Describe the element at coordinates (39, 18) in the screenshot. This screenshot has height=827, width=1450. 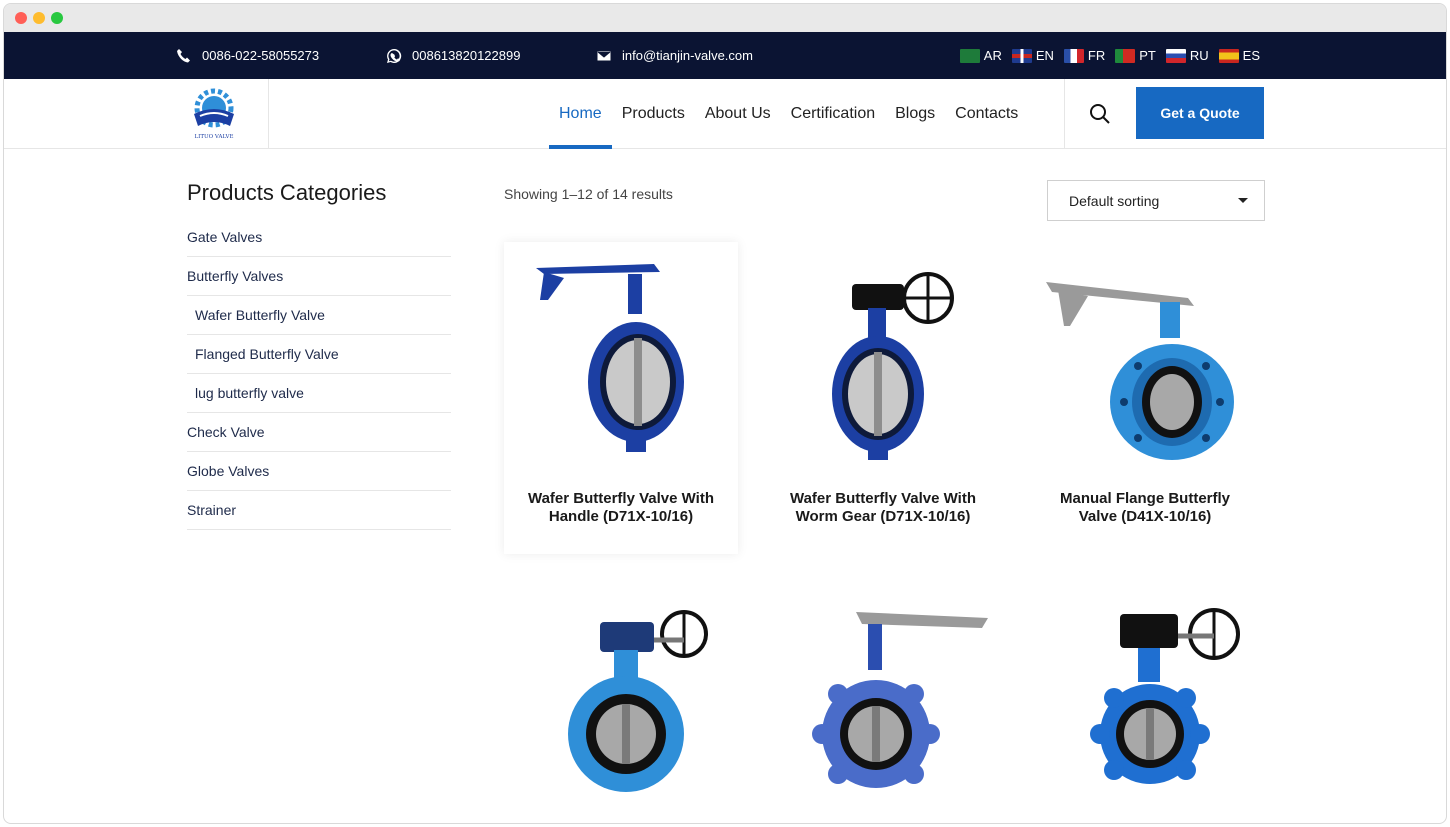
I see `minimize-window-button` at that location.